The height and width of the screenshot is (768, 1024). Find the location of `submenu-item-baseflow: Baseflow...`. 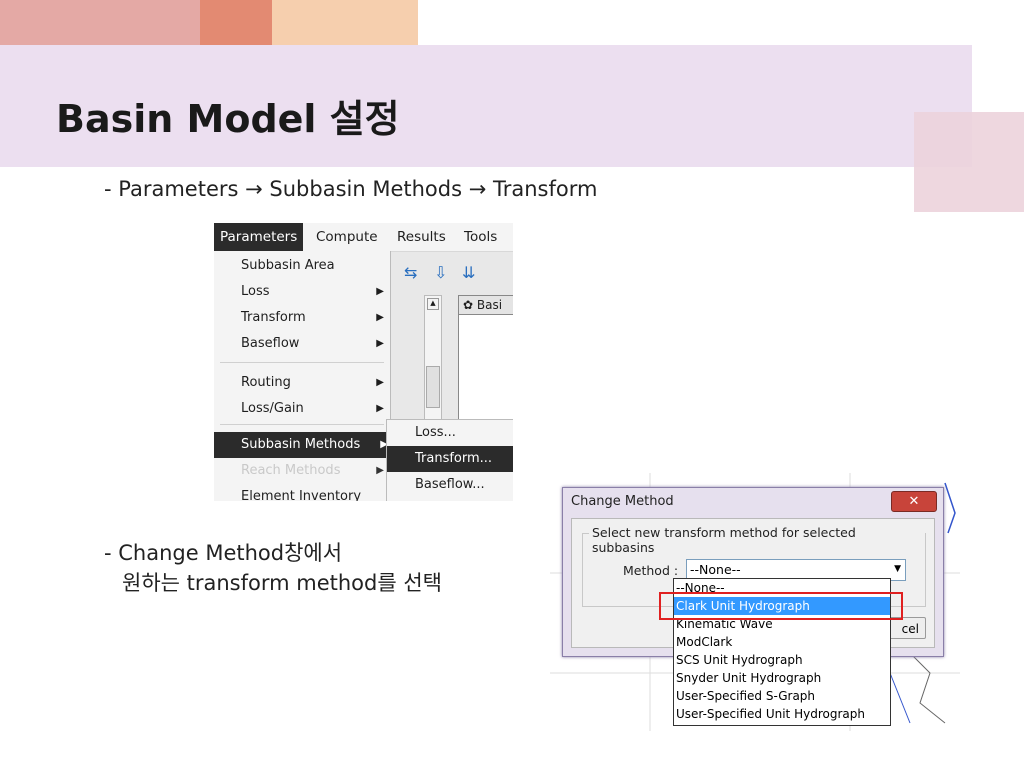

submenu-item-baseflow: Baseflow... is located at coordinates (450, 485).